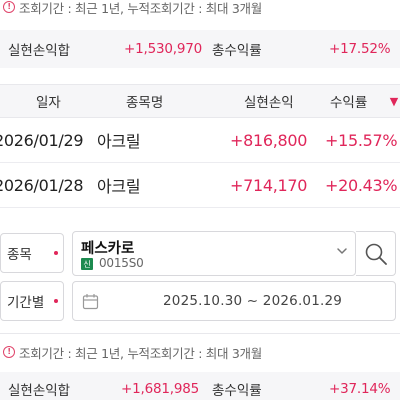  Describe the element at coordinates (348, 101) in the screenshot. I see `column-header-return-rate: 수익률` at that location.